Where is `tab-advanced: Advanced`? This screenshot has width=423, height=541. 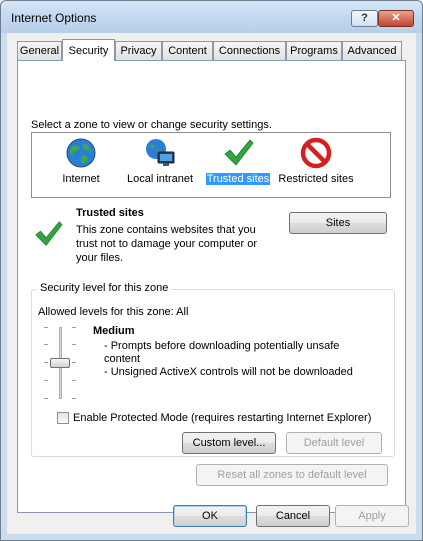
tab-advanced: Advanced is located at coordinates (372, 50).